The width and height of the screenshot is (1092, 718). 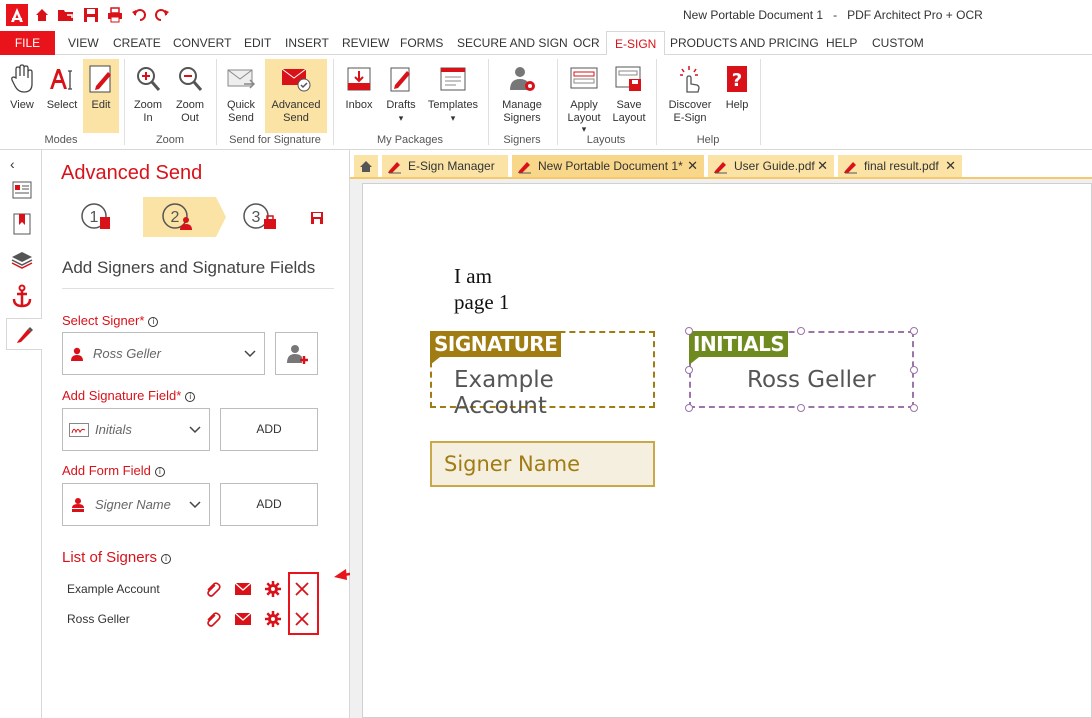 I want to click on apply-layout-button: Apply Layout ▾, so click(x=584, y=96).